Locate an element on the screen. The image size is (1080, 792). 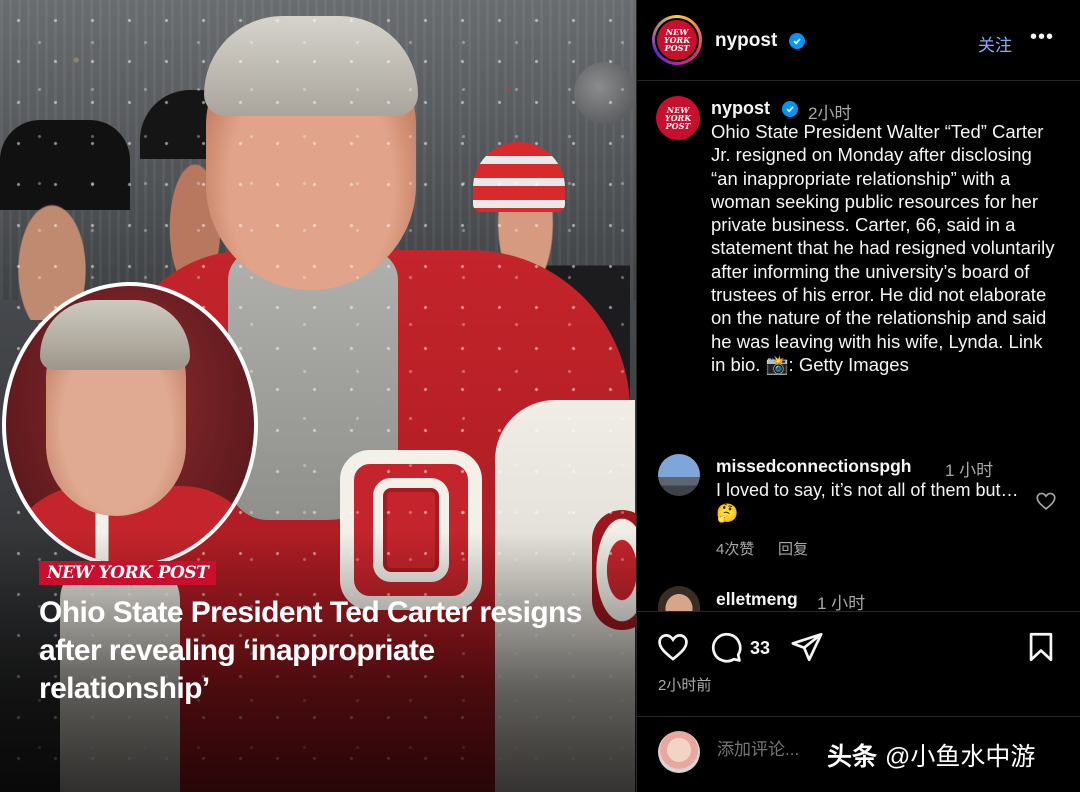
comment-time: 1 小时 is located at coordinates (969, 470).